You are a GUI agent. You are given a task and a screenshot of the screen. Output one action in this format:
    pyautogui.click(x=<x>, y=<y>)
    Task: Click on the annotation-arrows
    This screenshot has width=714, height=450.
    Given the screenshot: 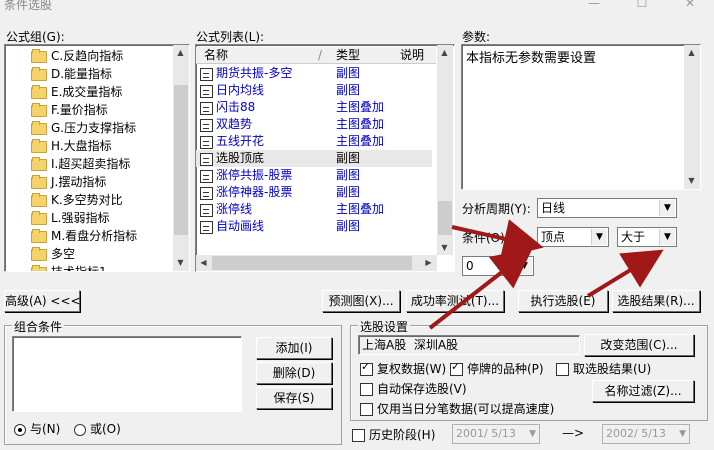 What is the action you would take?
    pyautogui.click(x=546, y=274)
    